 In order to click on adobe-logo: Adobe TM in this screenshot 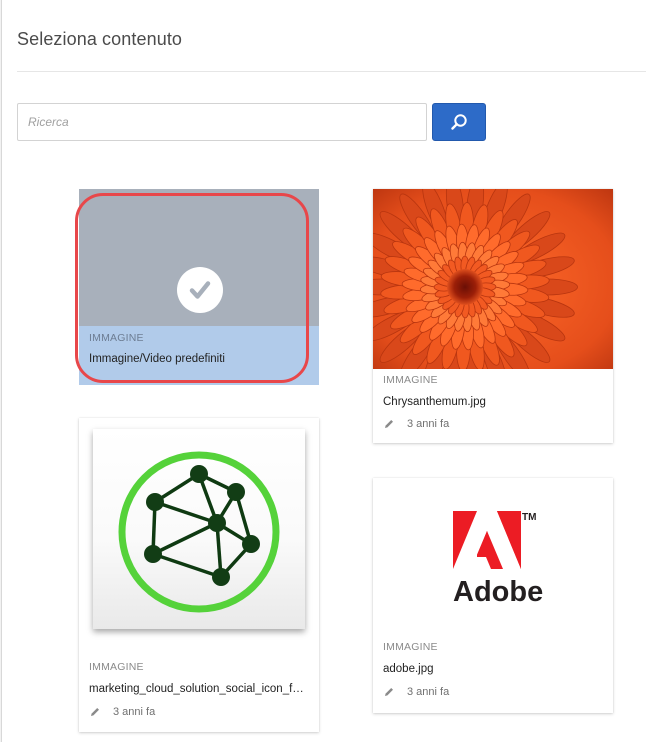, I will do `click(498, 559)`.